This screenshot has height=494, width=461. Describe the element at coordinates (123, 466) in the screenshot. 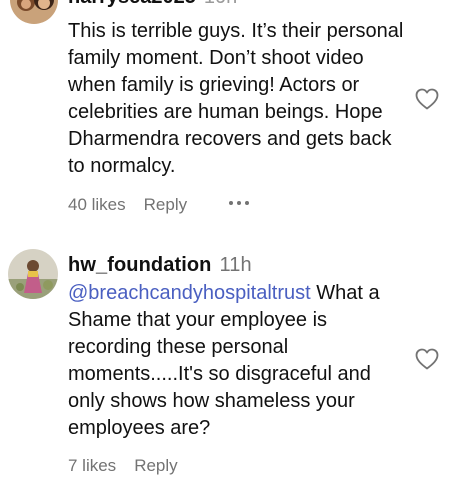

I see `comment-meta: 7 likes Reply` at that location.